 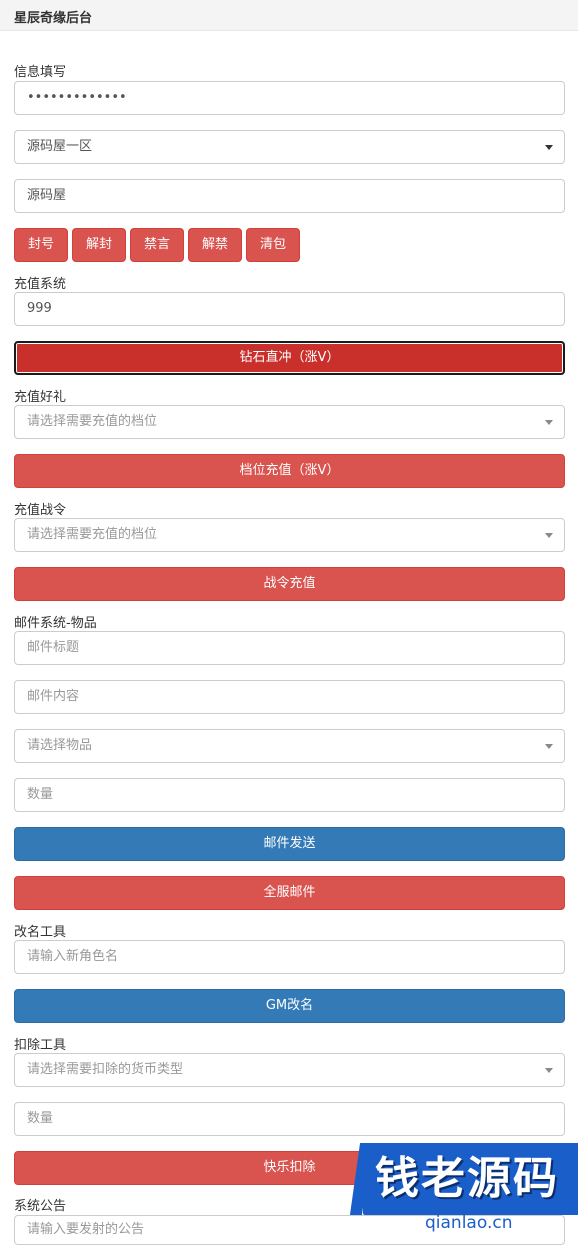 What do you see at coordinates (92, 534) in the screenshot?
I see `battle-pass-placeholder: 请选择需要充值的档位` at bounding box center [92, 534].